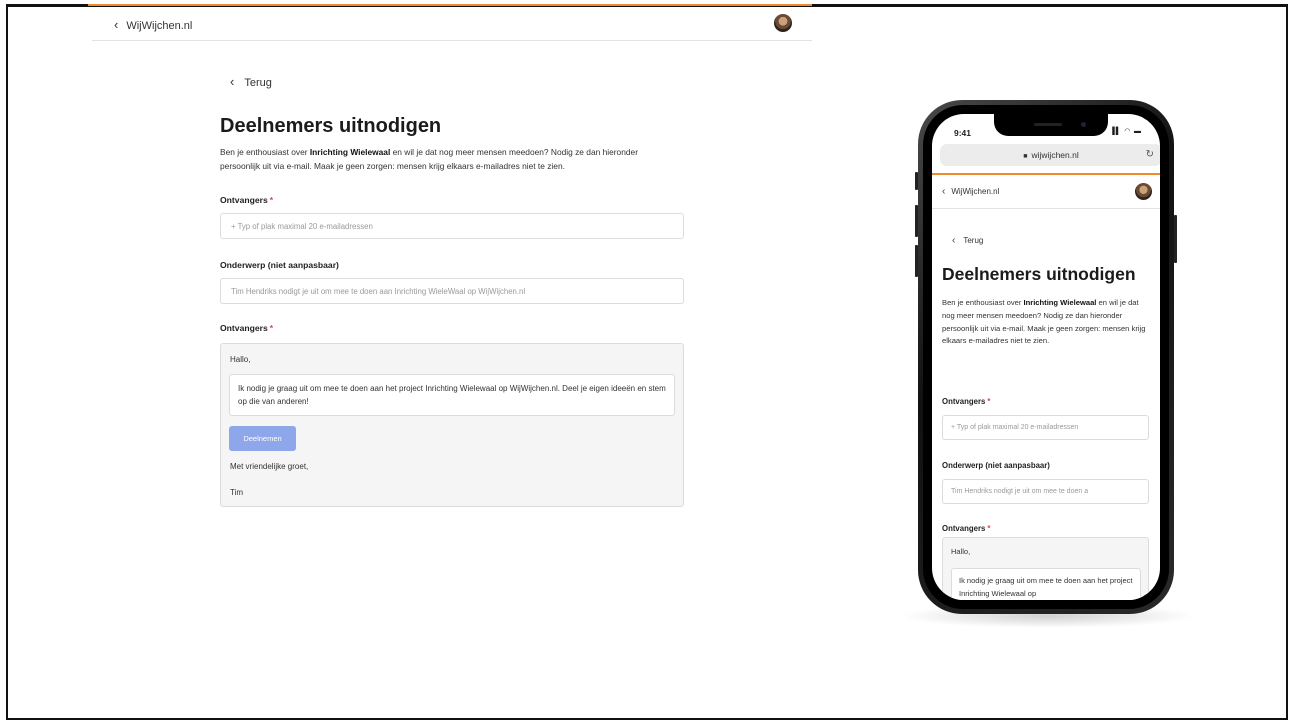 The image size is (1293, 722). I want to click on url-text: wijwijchen.nl, so click(1055, 155).